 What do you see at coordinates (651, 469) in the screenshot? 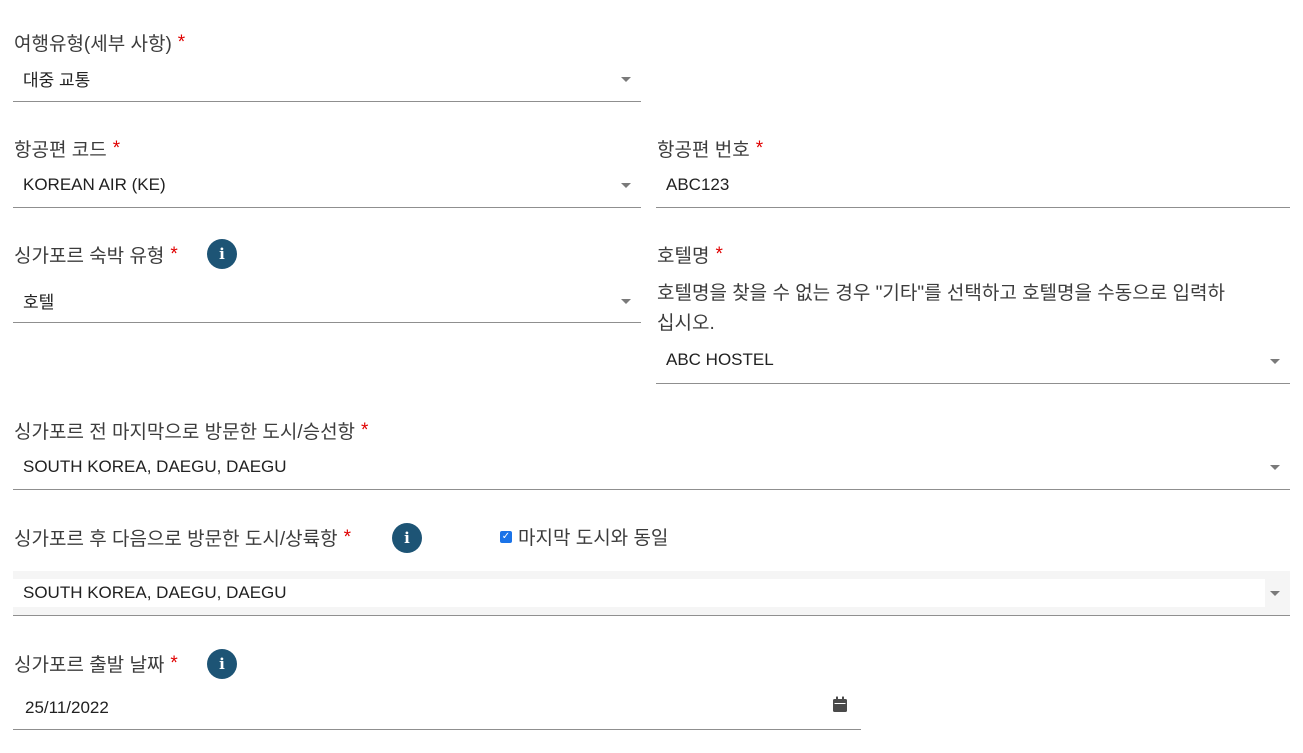
I see `last-city-select: SOUTH KOREA, DAEGU, DAEGU` at bounding box center [651, 469].